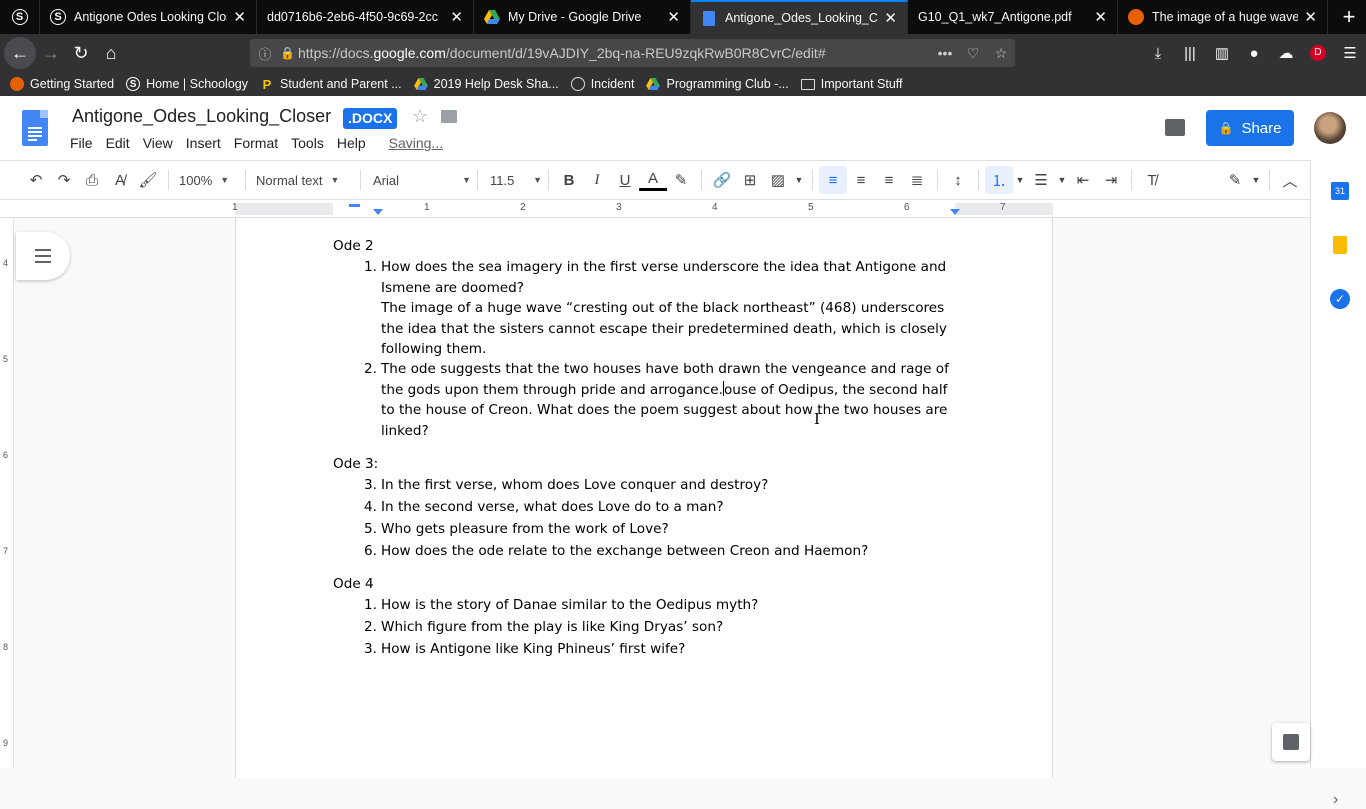  What do you see at coordinates (187, 84) in the screenshot?
I see `bookmark-home-schoology: S Home | Schoology` at bounding box center [187, 84].